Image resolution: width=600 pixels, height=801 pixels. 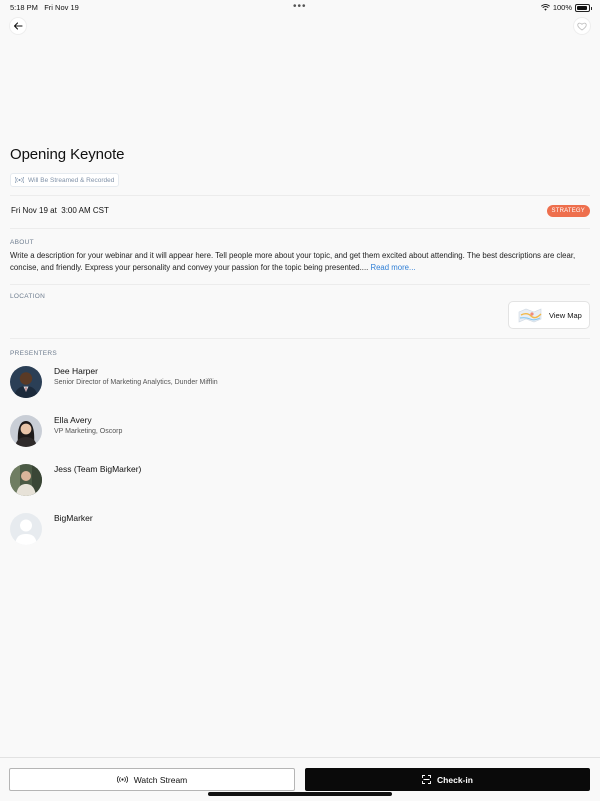 What do you see at coordinates (290, 530) in the screenshot?
I see `presenter-item: BigMarker` at bounding box center [290, 530].